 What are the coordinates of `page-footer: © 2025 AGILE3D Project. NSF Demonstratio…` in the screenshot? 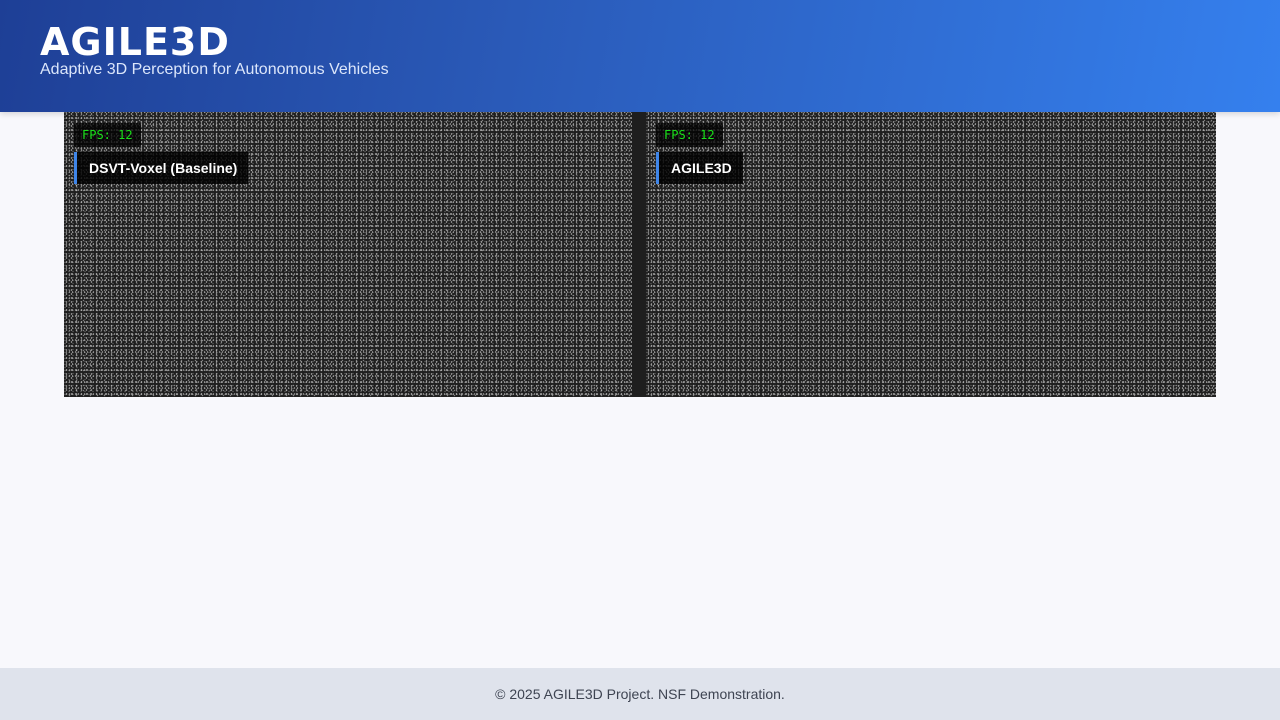 It's located at (640, 694).